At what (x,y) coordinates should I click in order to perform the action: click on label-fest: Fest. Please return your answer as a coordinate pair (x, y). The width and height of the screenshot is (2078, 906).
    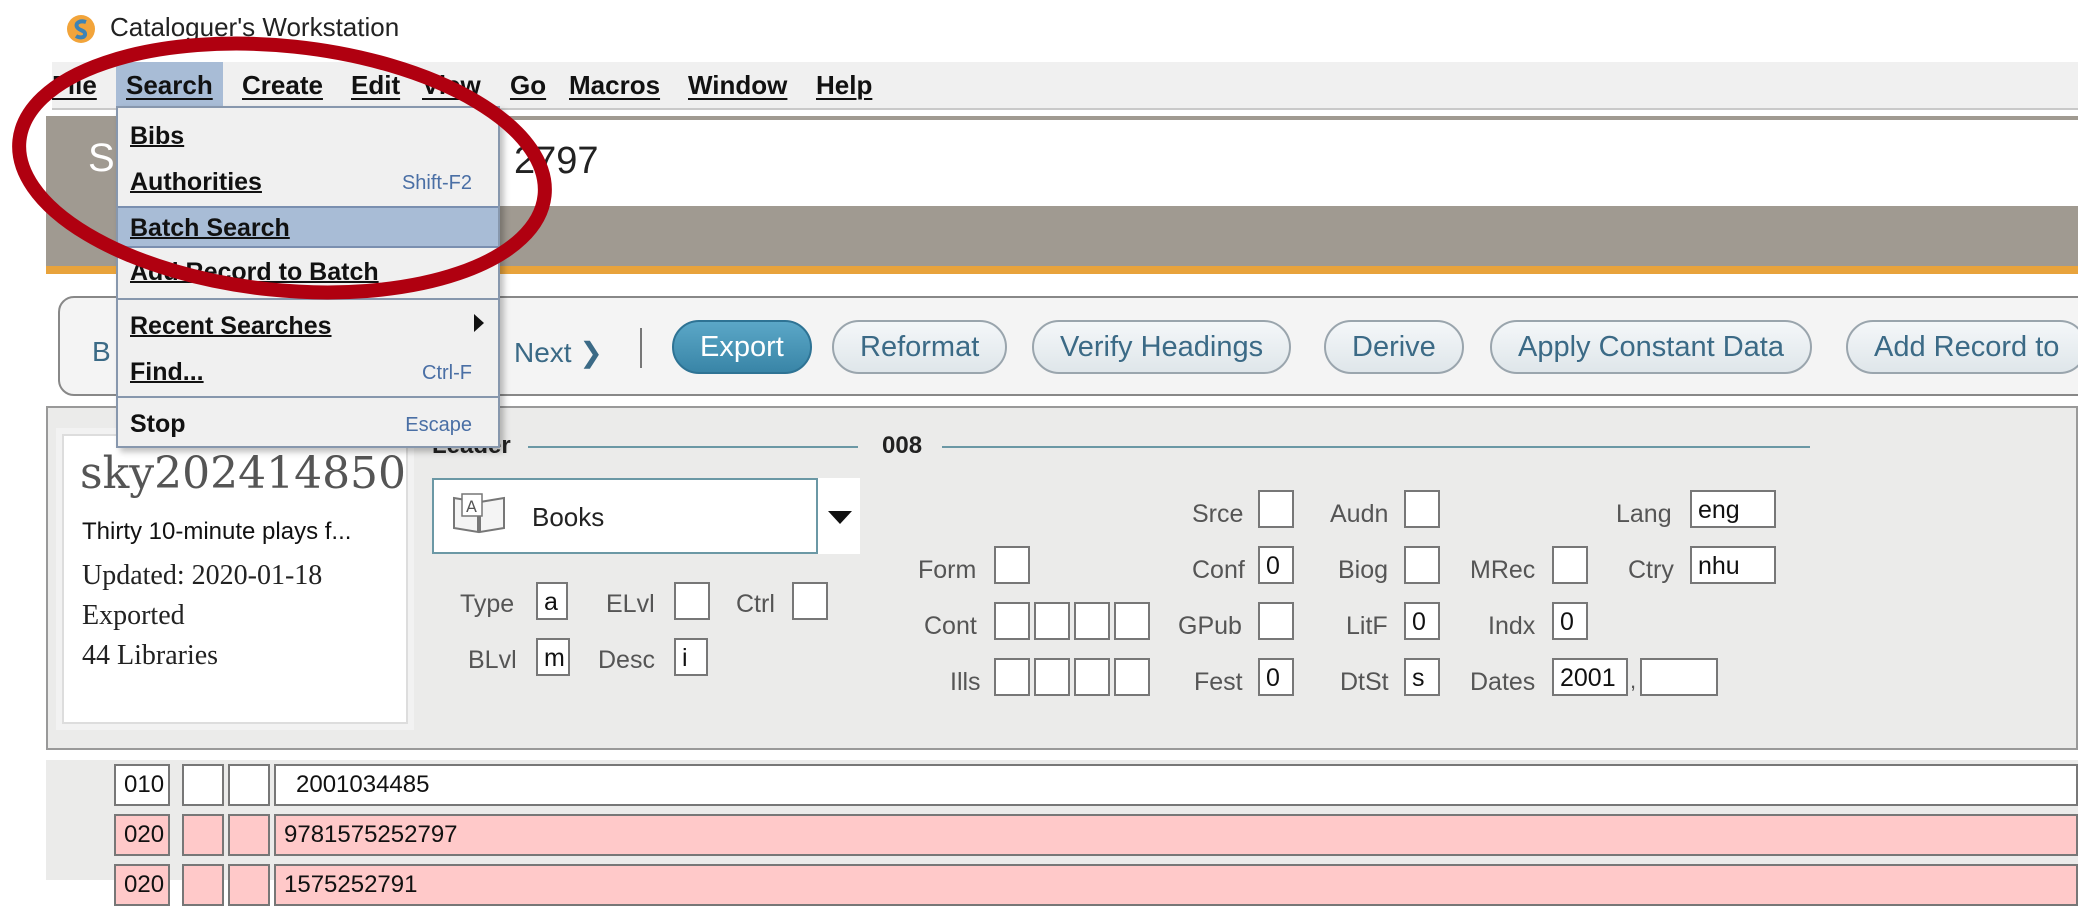
    Looking at the image, I should click on (1218, 682).